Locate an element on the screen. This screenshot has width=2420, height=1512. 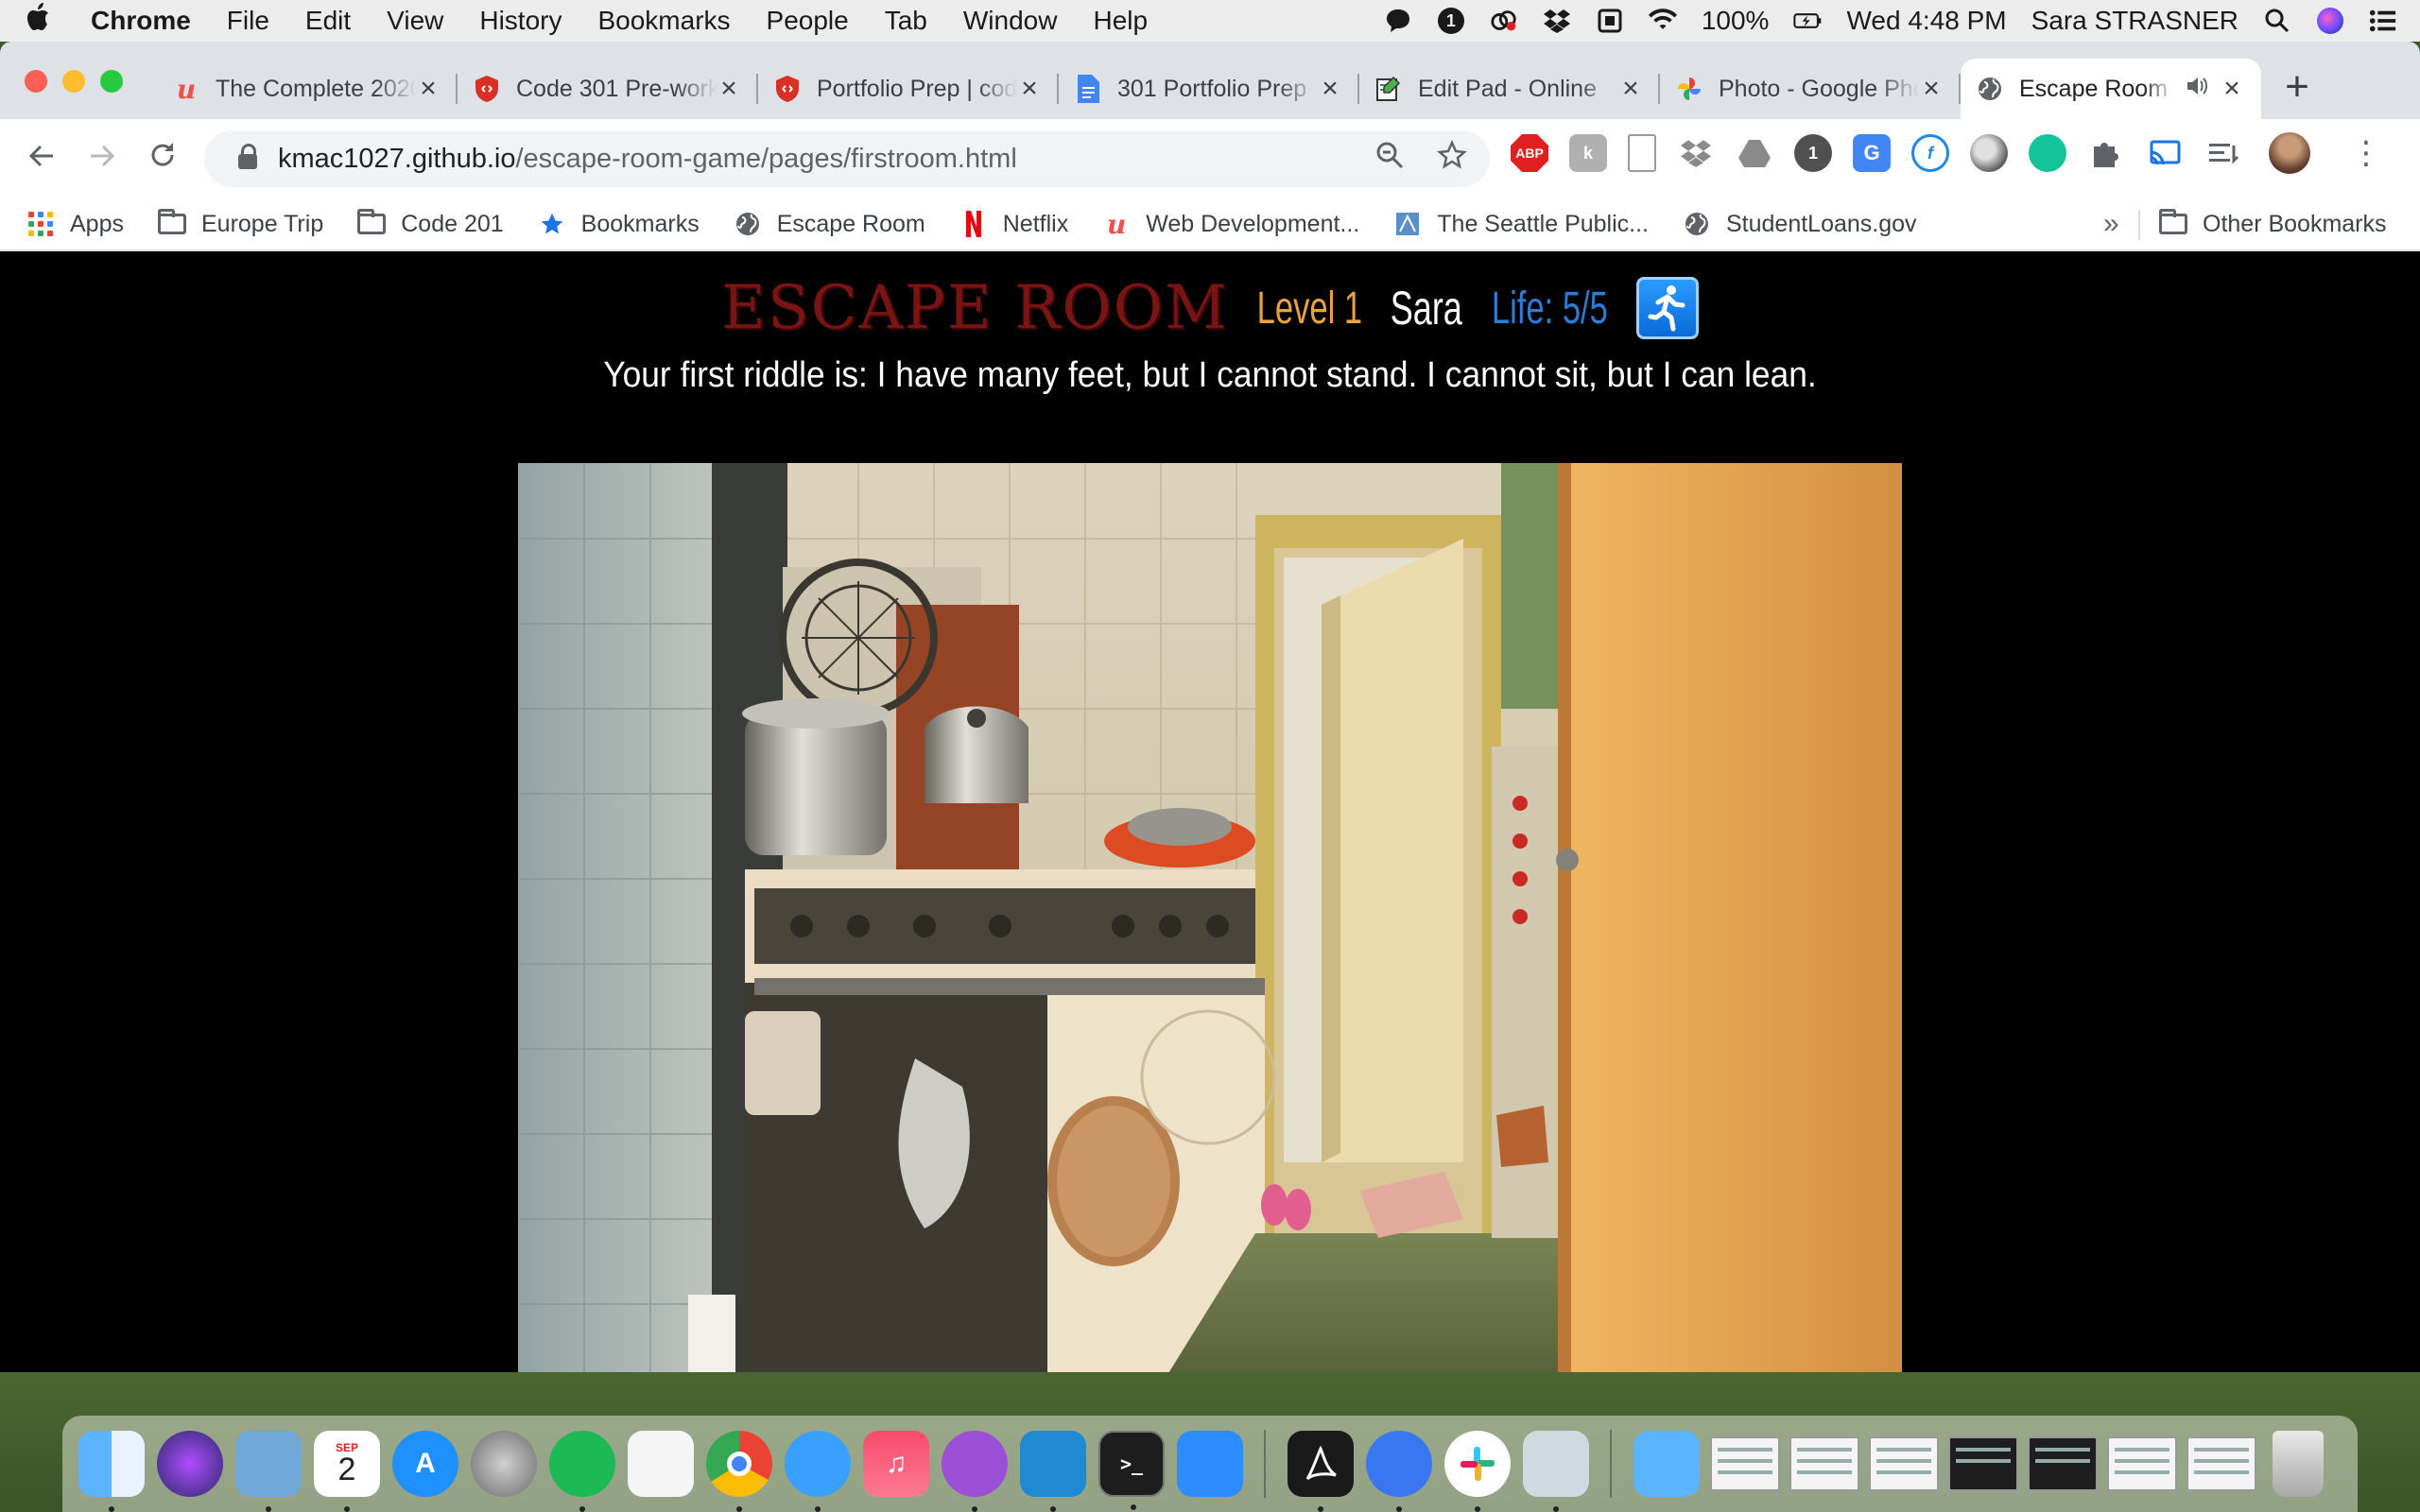
music-icon: ♫ is located at coordinates (896, 1464).